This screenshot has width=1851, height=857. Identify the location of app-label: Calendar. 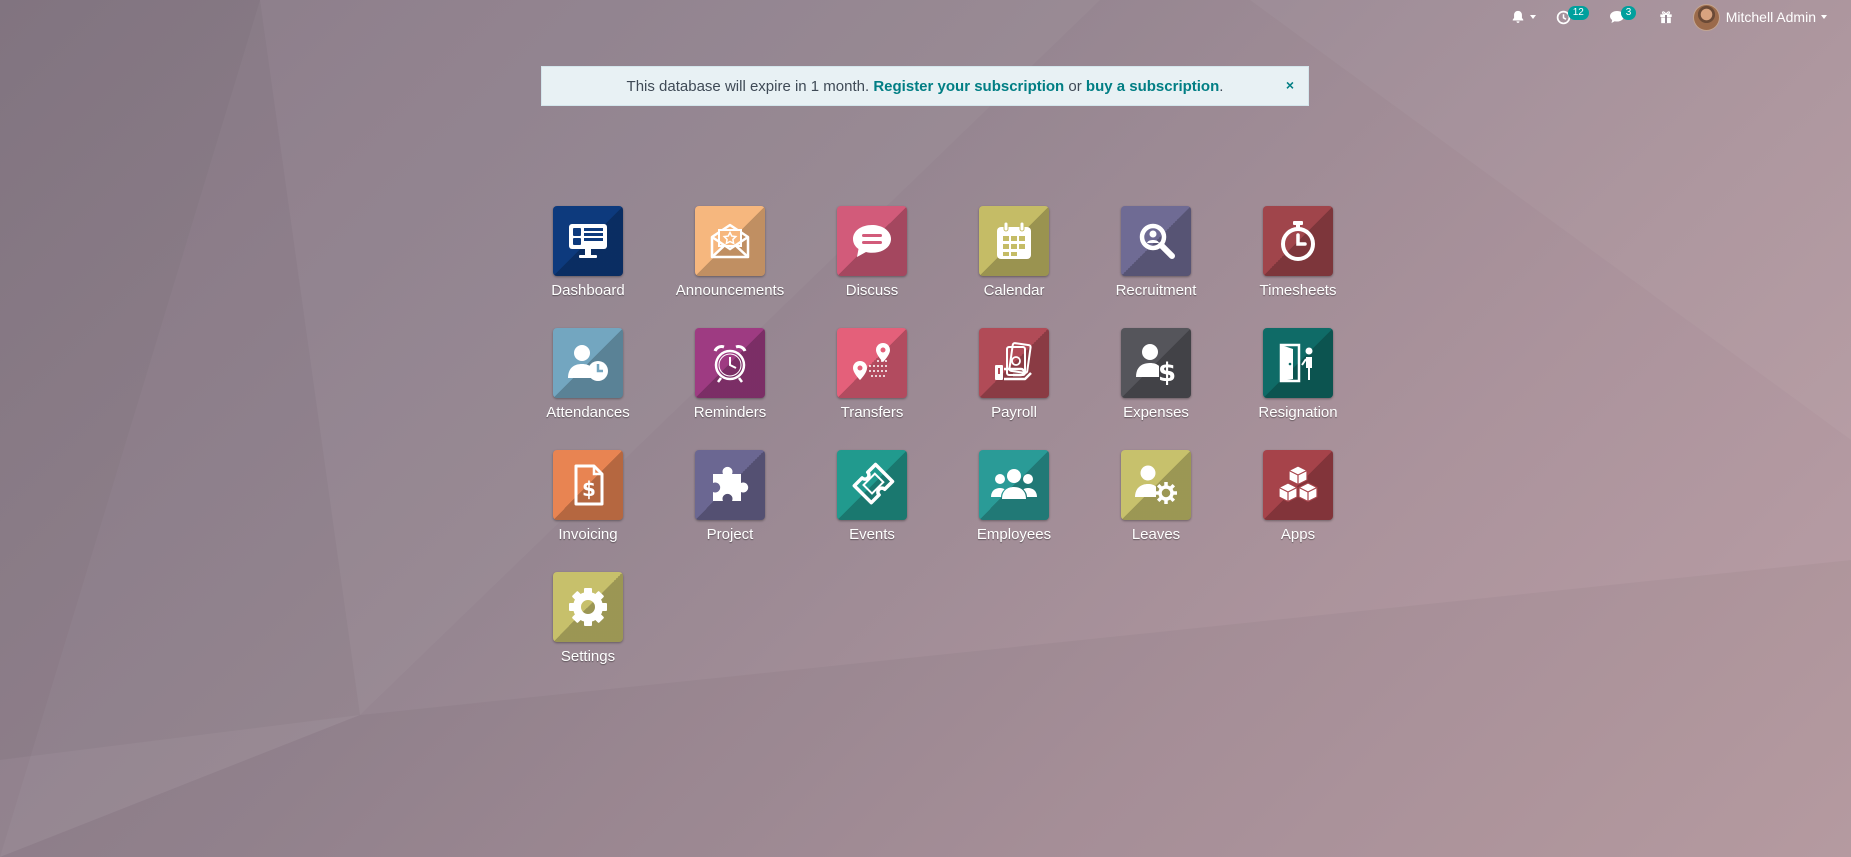
(1014, 290).